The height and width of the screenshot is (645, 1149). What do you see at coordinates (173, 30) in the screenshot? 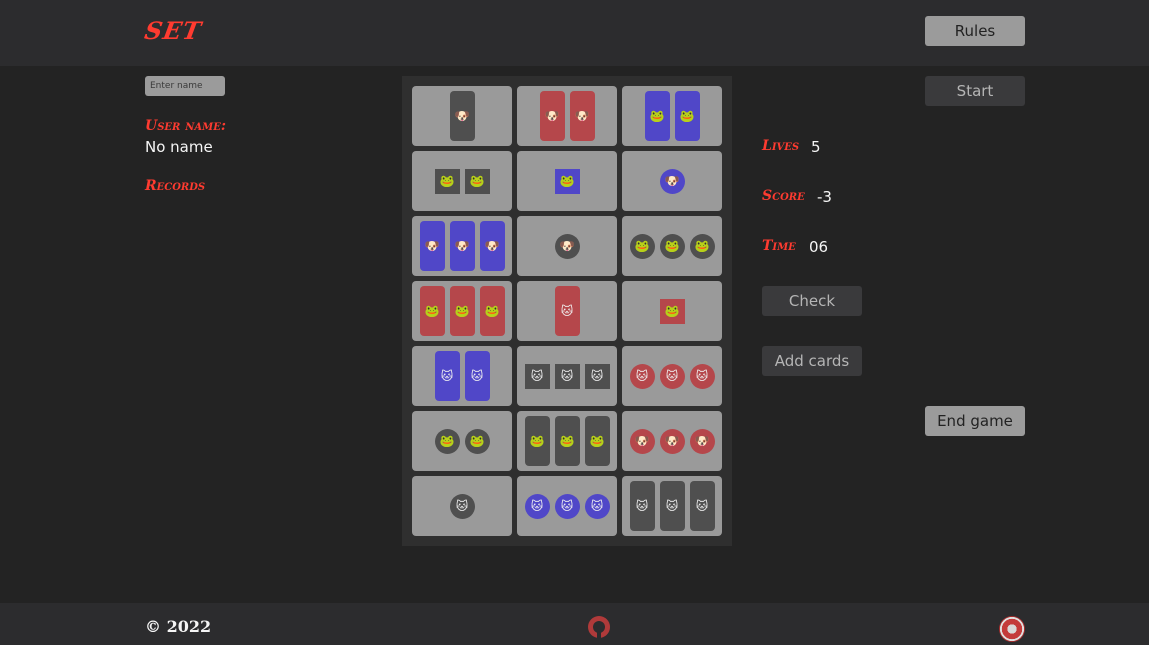
I see `logo: SET` at bounding box center [173, 30].